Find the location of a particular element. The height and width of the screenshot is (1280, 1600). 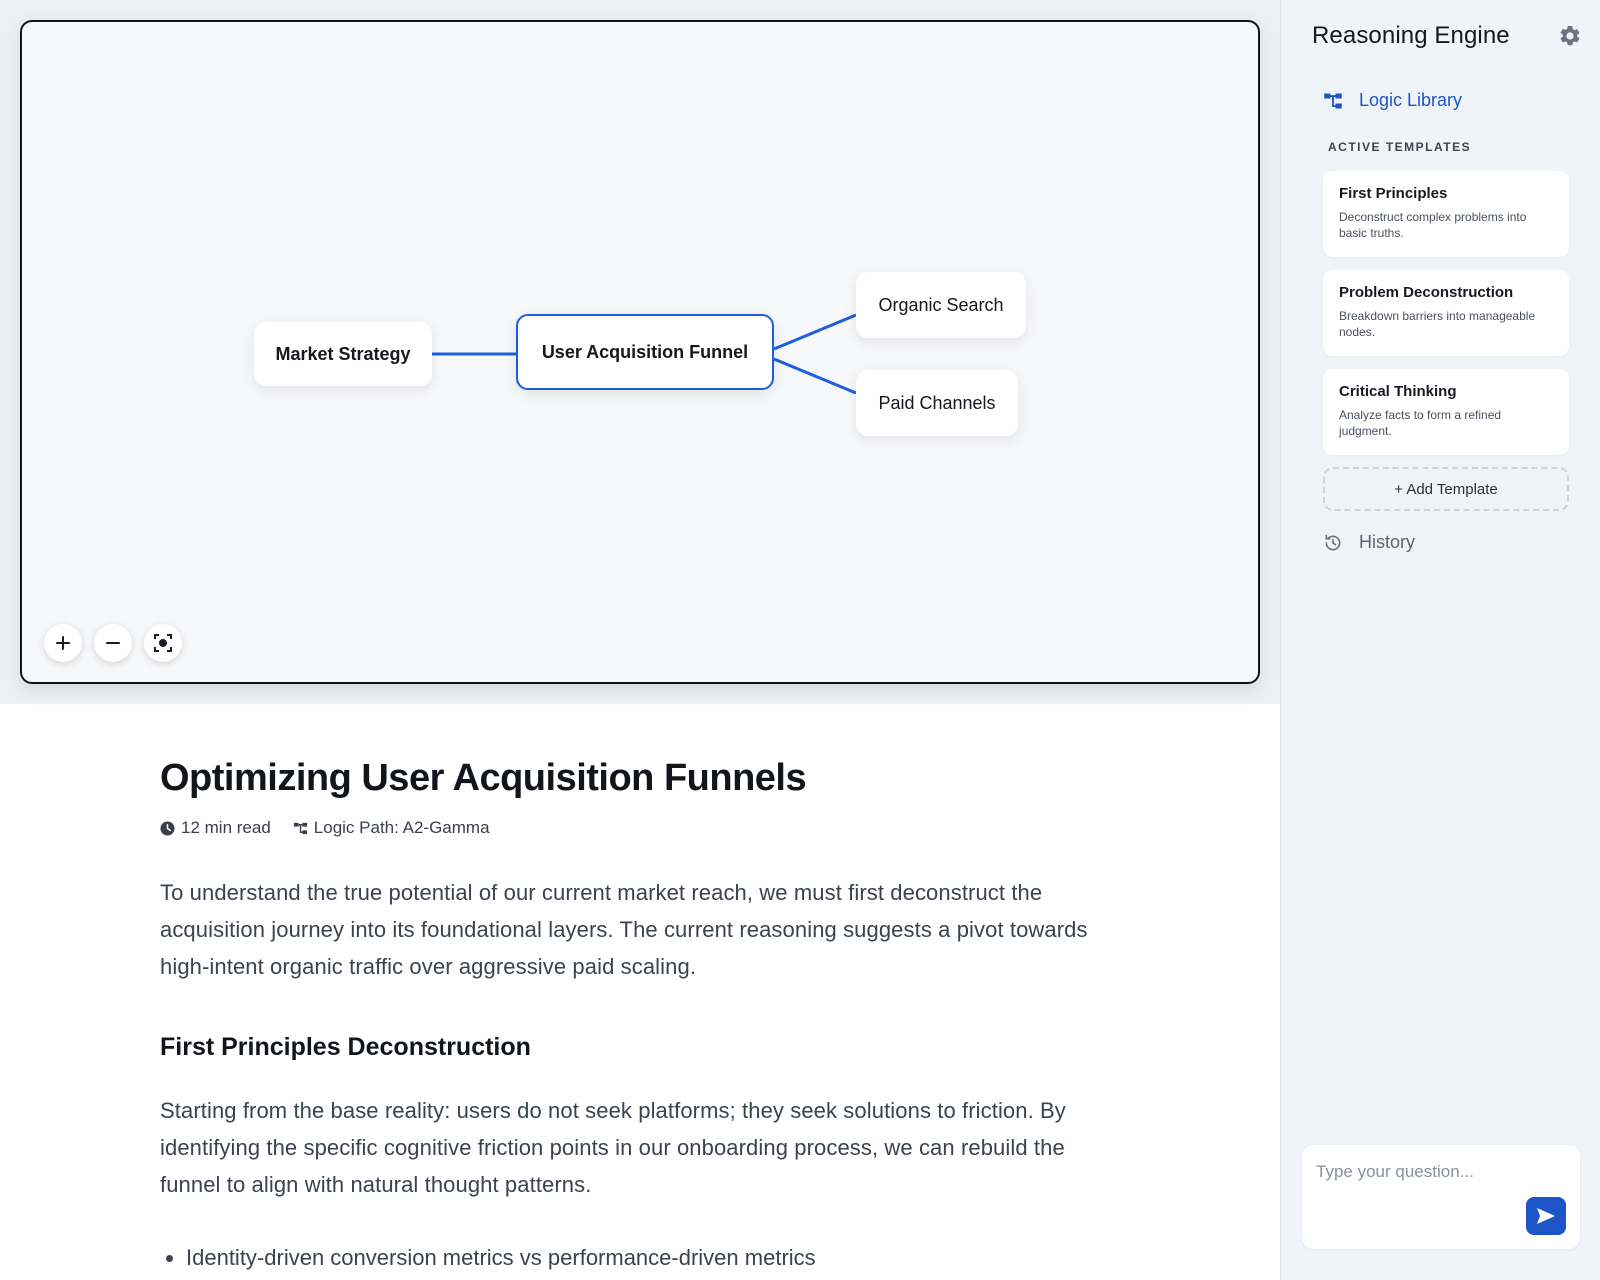

fit-view-button is located at coordinates (163, 643).